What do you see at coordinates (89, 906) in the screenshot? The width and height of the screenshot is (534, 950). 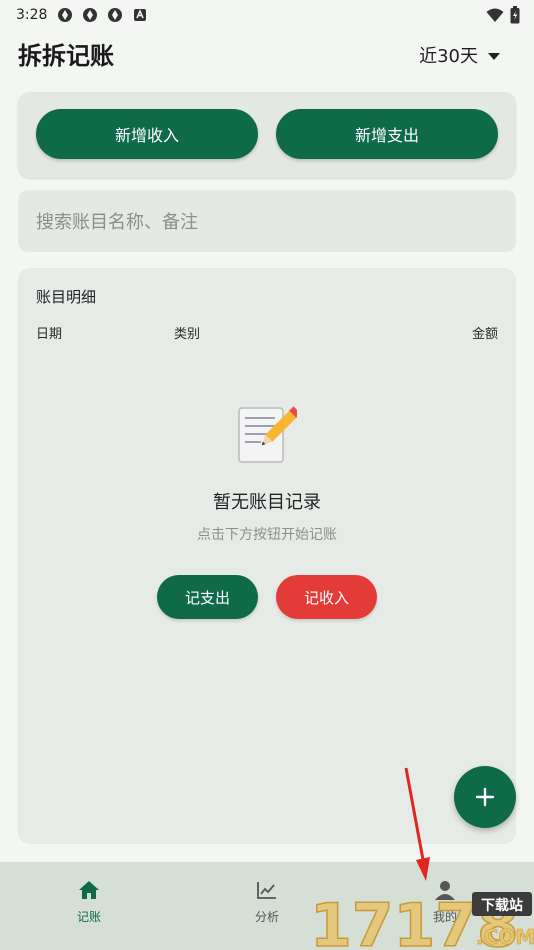 I see `nav-item-bookkeeping: 记账` at bounding box center [89, 906].